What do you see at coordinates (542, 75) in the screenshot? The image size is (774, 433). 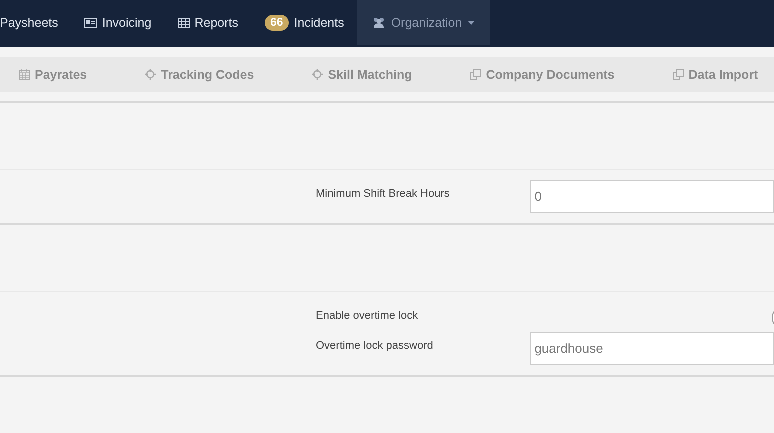 I see `subnav-item: Company Documents` at bounding box center [542, 75].